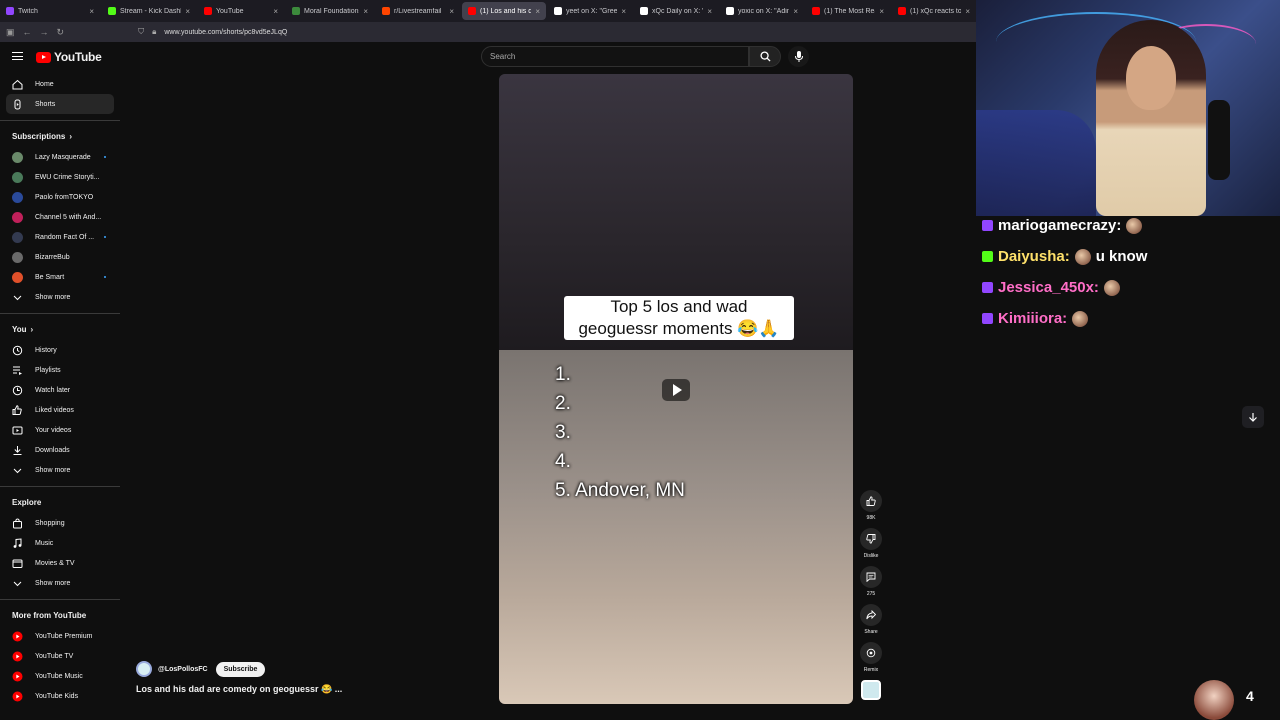 Image resolution: width=1280 pixels, height=720 pixels. What do you see at coordinates (60, 502) in the screenshot?
I see `explore-header: Explore` at bounding box center [60, 502].